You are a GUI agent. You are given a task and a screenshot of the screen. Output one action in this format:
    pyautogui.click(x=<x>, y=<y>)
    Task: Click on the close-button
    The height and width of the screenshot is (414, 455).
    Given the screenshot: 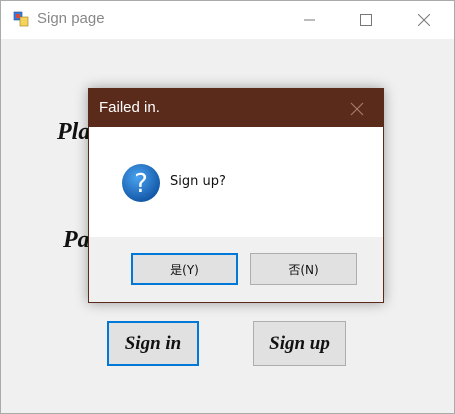 What is the action you would take?
    pyautogui.click(x=424, y=20)
    